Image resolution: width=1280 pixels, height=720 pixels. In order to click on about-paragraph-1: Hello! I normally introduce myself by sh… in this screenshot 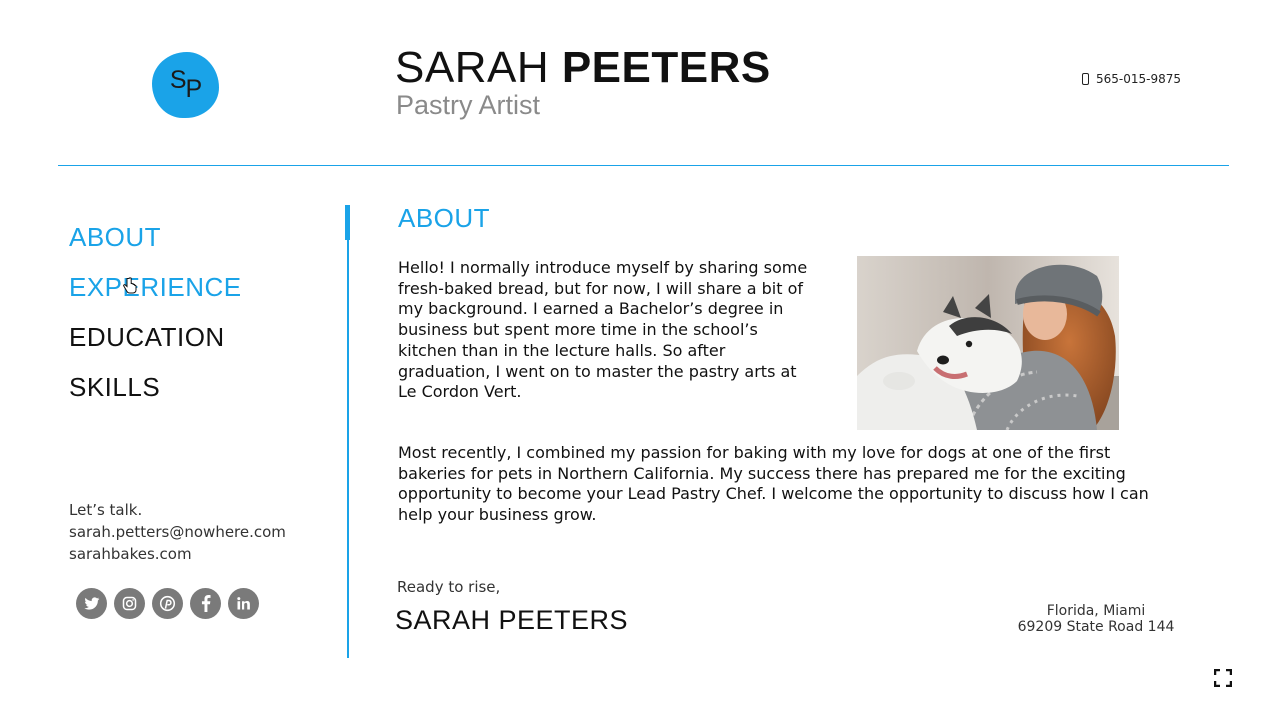, I will do `click(603, 330)`.